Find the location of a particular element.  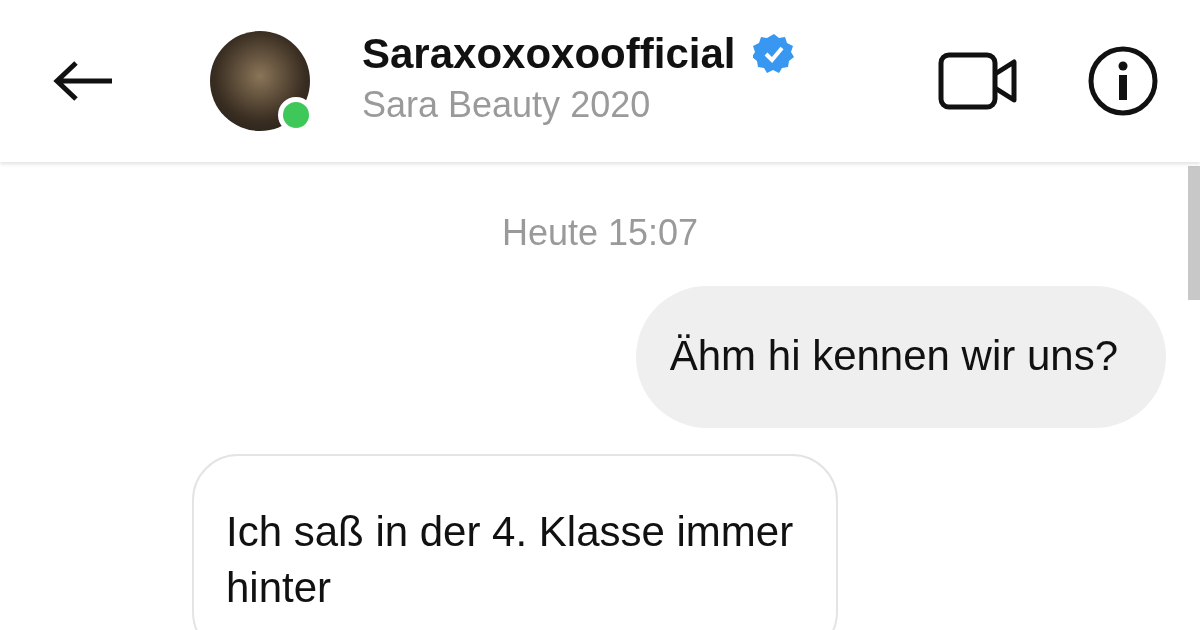

date-timestamp: Heute 15:07 is located at coordinates (600, 233).